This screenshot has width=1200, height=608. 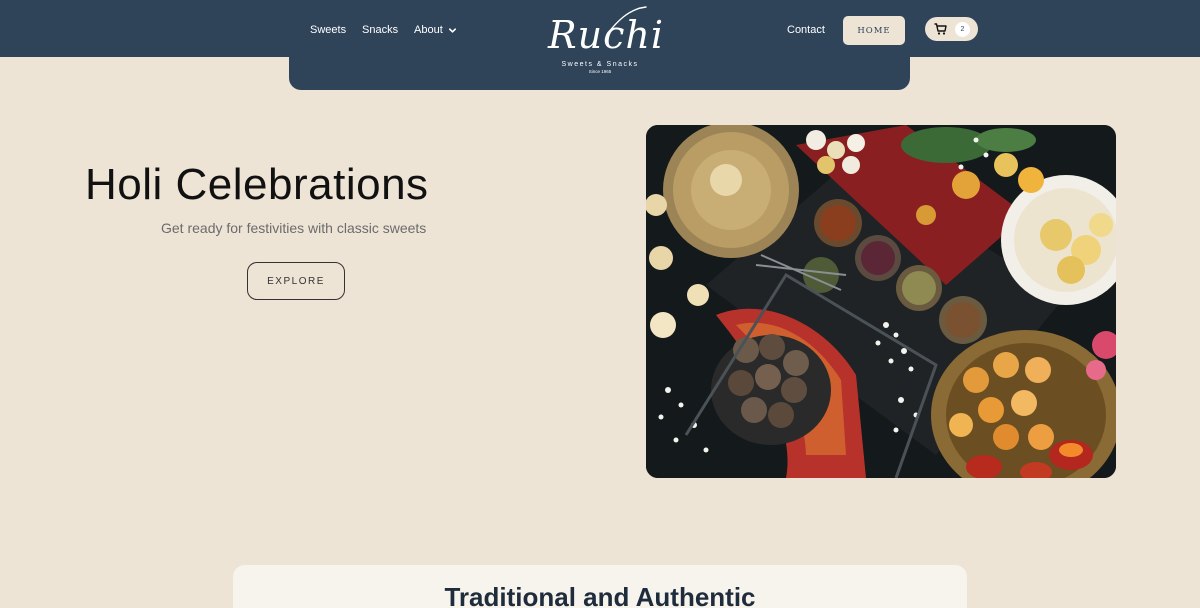 I want to click on nav-link-contact: Contact, so click(x=806, y=30).